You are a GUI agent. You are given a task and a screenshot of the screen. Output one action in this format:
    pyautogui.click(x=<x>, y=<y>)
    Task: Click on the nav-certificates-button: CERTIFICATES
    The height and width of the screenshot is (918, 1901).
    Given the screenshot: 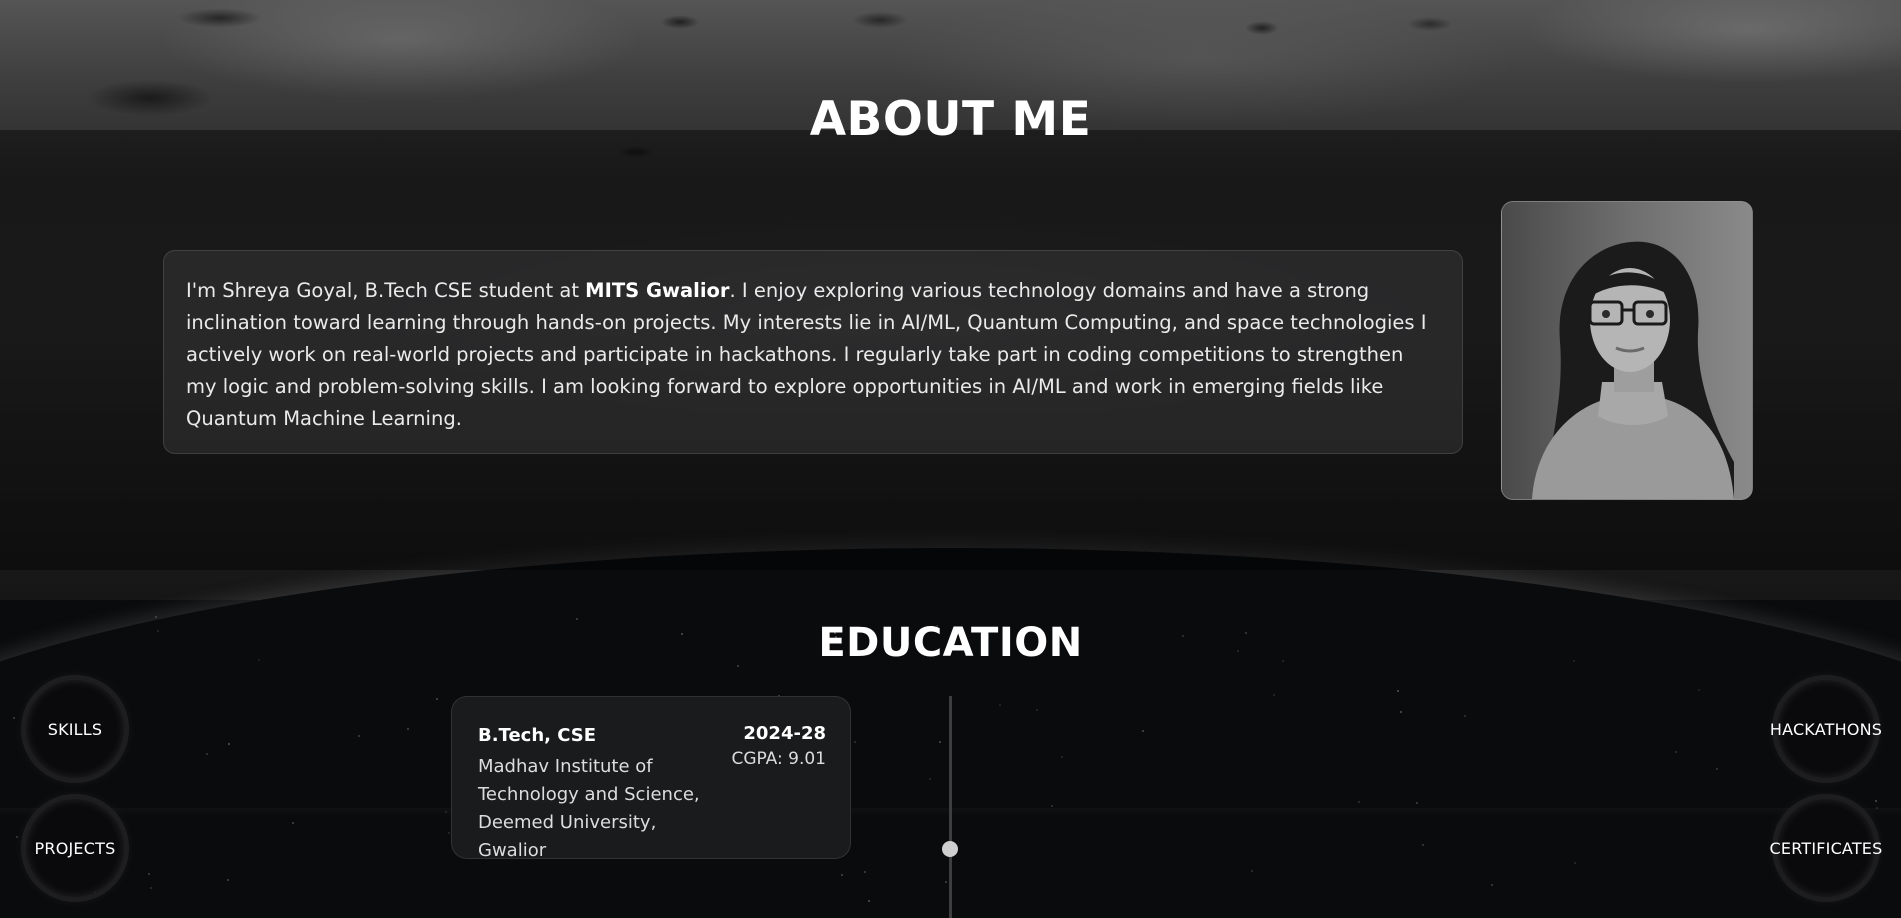 What is the action you would take?
    pyautogui.click(x=1826, y=848)
    